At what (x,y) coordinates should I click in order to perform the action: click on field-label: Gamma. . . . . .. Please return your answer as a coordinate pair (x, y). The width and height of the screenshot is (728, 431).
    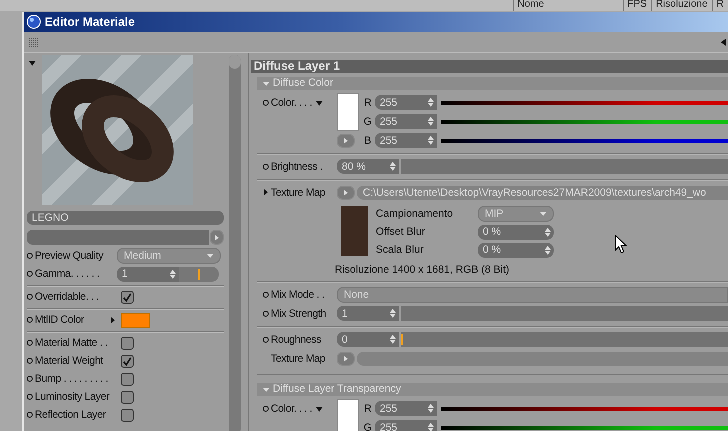
    Looking at the image, I should click on (68, 274).